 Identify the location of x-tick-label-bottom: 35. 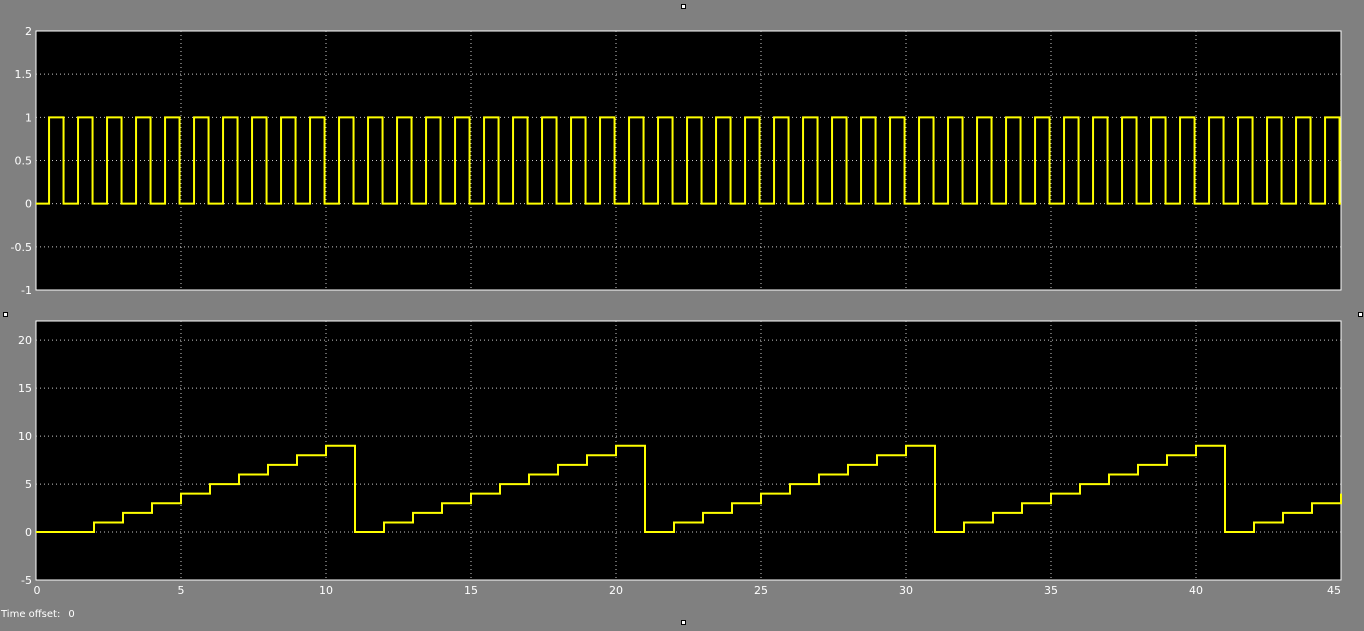
(1051, 590).